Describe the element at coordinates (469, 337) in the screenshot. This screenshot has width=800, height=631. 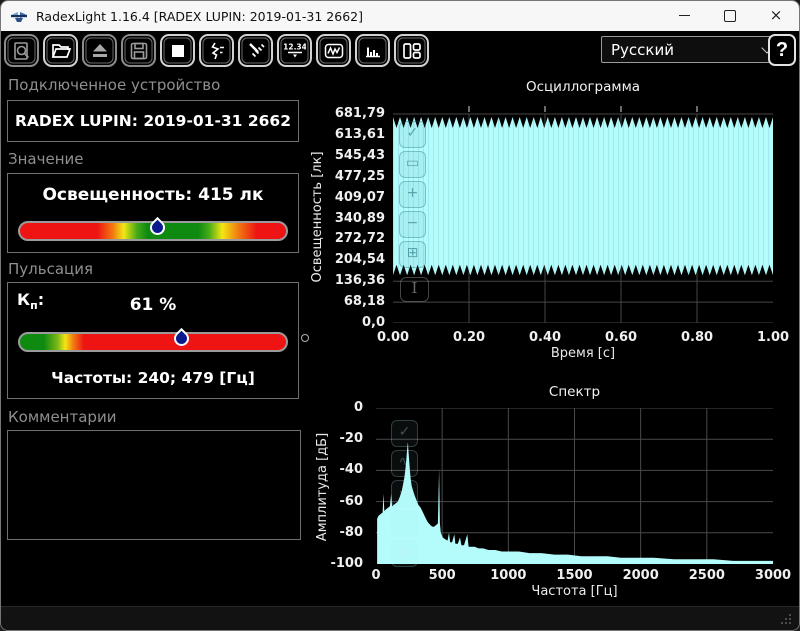
I see `osc-x-tick: 0.20` at that location.